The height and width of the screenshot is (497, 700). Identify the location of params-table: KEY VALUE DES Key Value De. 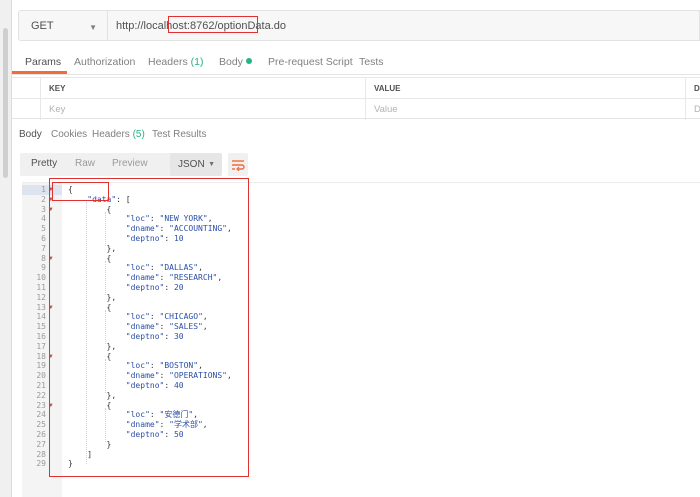
(356, 98).